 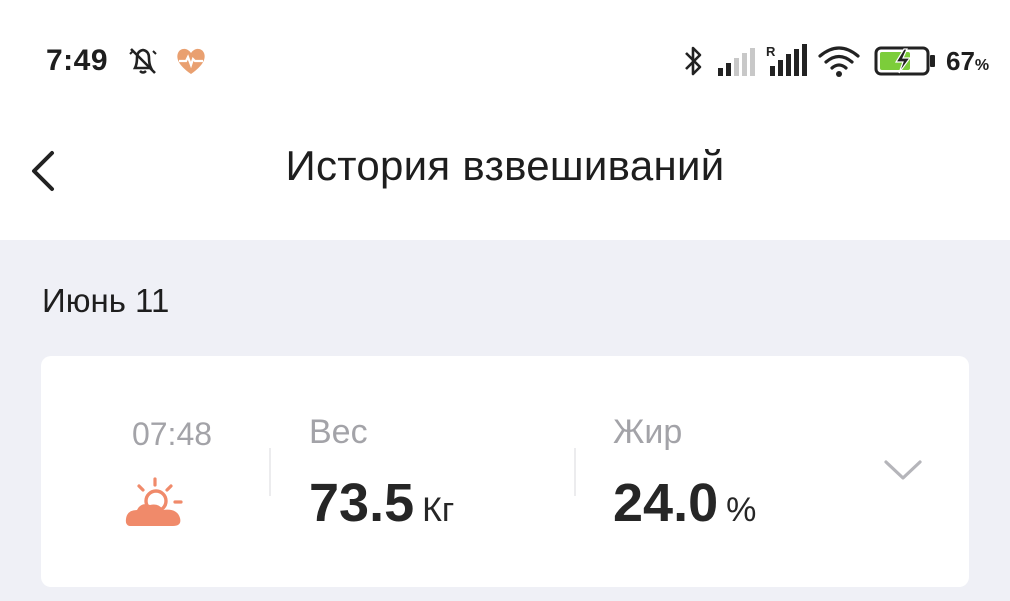 What do you see at coordinates (741, 510) in the screenshot?
I see `fat-unit: %` at bounding box center [741, 510].